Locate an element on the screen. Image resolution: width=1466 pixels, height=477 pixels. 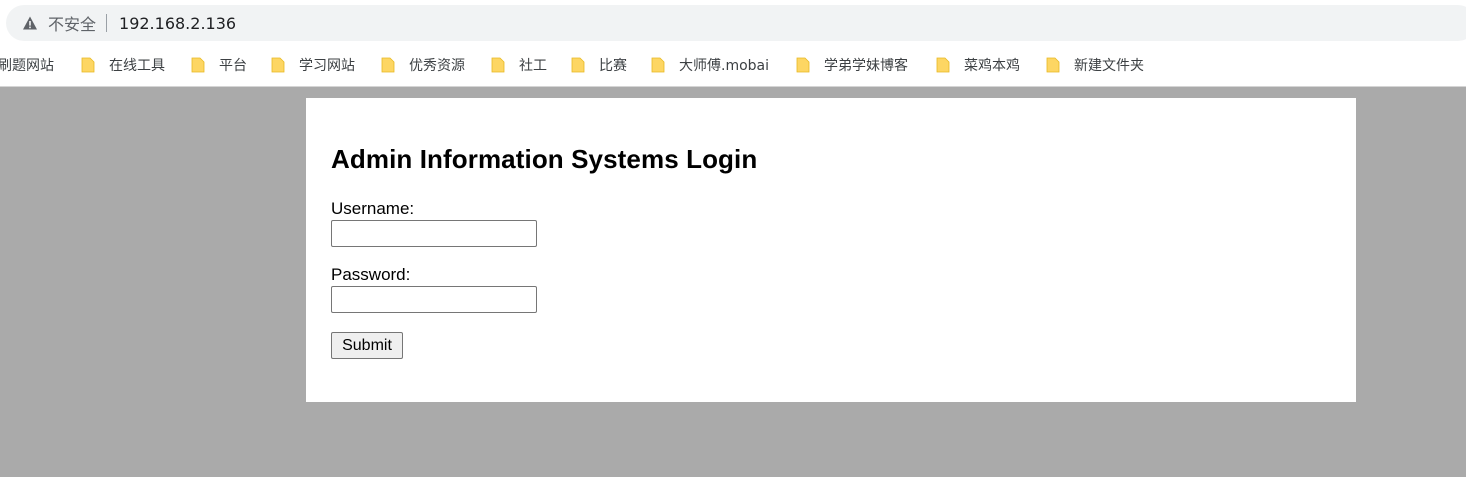
bookmark-label: 大师傅.mobai is located at coordinates (724, 66).